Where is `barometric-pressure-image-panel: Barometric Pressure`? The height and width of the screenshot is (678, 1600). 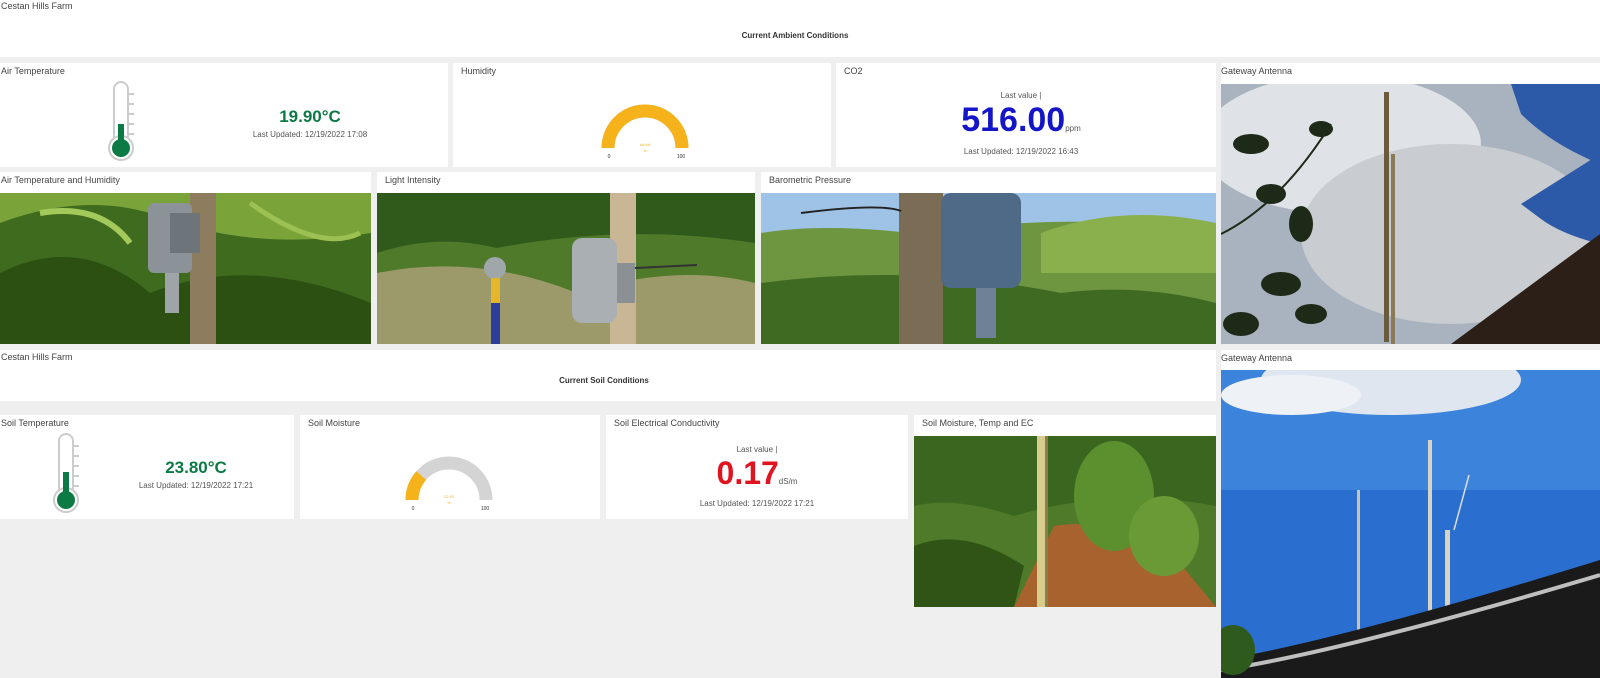 barometric-pressure-image-panel: Barometric Pressure is located at coordinates (988, 258).